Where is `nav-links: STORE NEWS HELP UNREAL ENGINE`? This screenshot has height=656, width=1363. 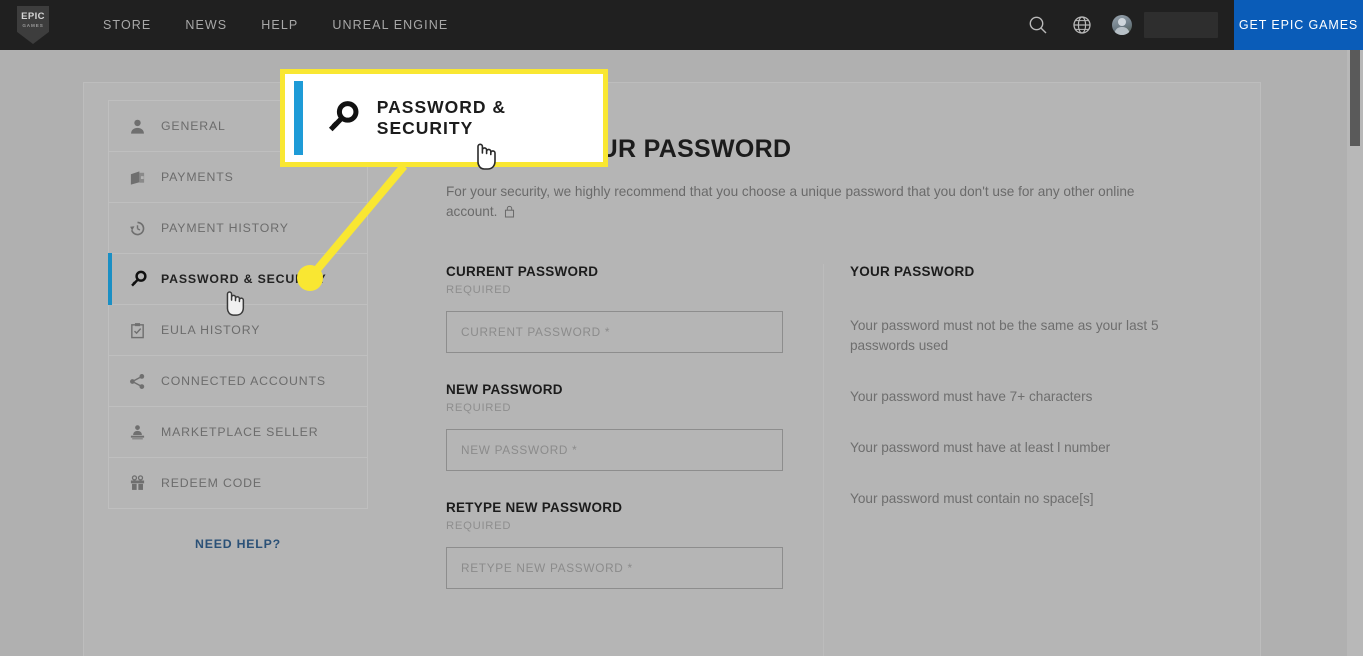
nav-links: STORE NEWS HELP UNREAL ENGINE is located at coordinates (275, 25).